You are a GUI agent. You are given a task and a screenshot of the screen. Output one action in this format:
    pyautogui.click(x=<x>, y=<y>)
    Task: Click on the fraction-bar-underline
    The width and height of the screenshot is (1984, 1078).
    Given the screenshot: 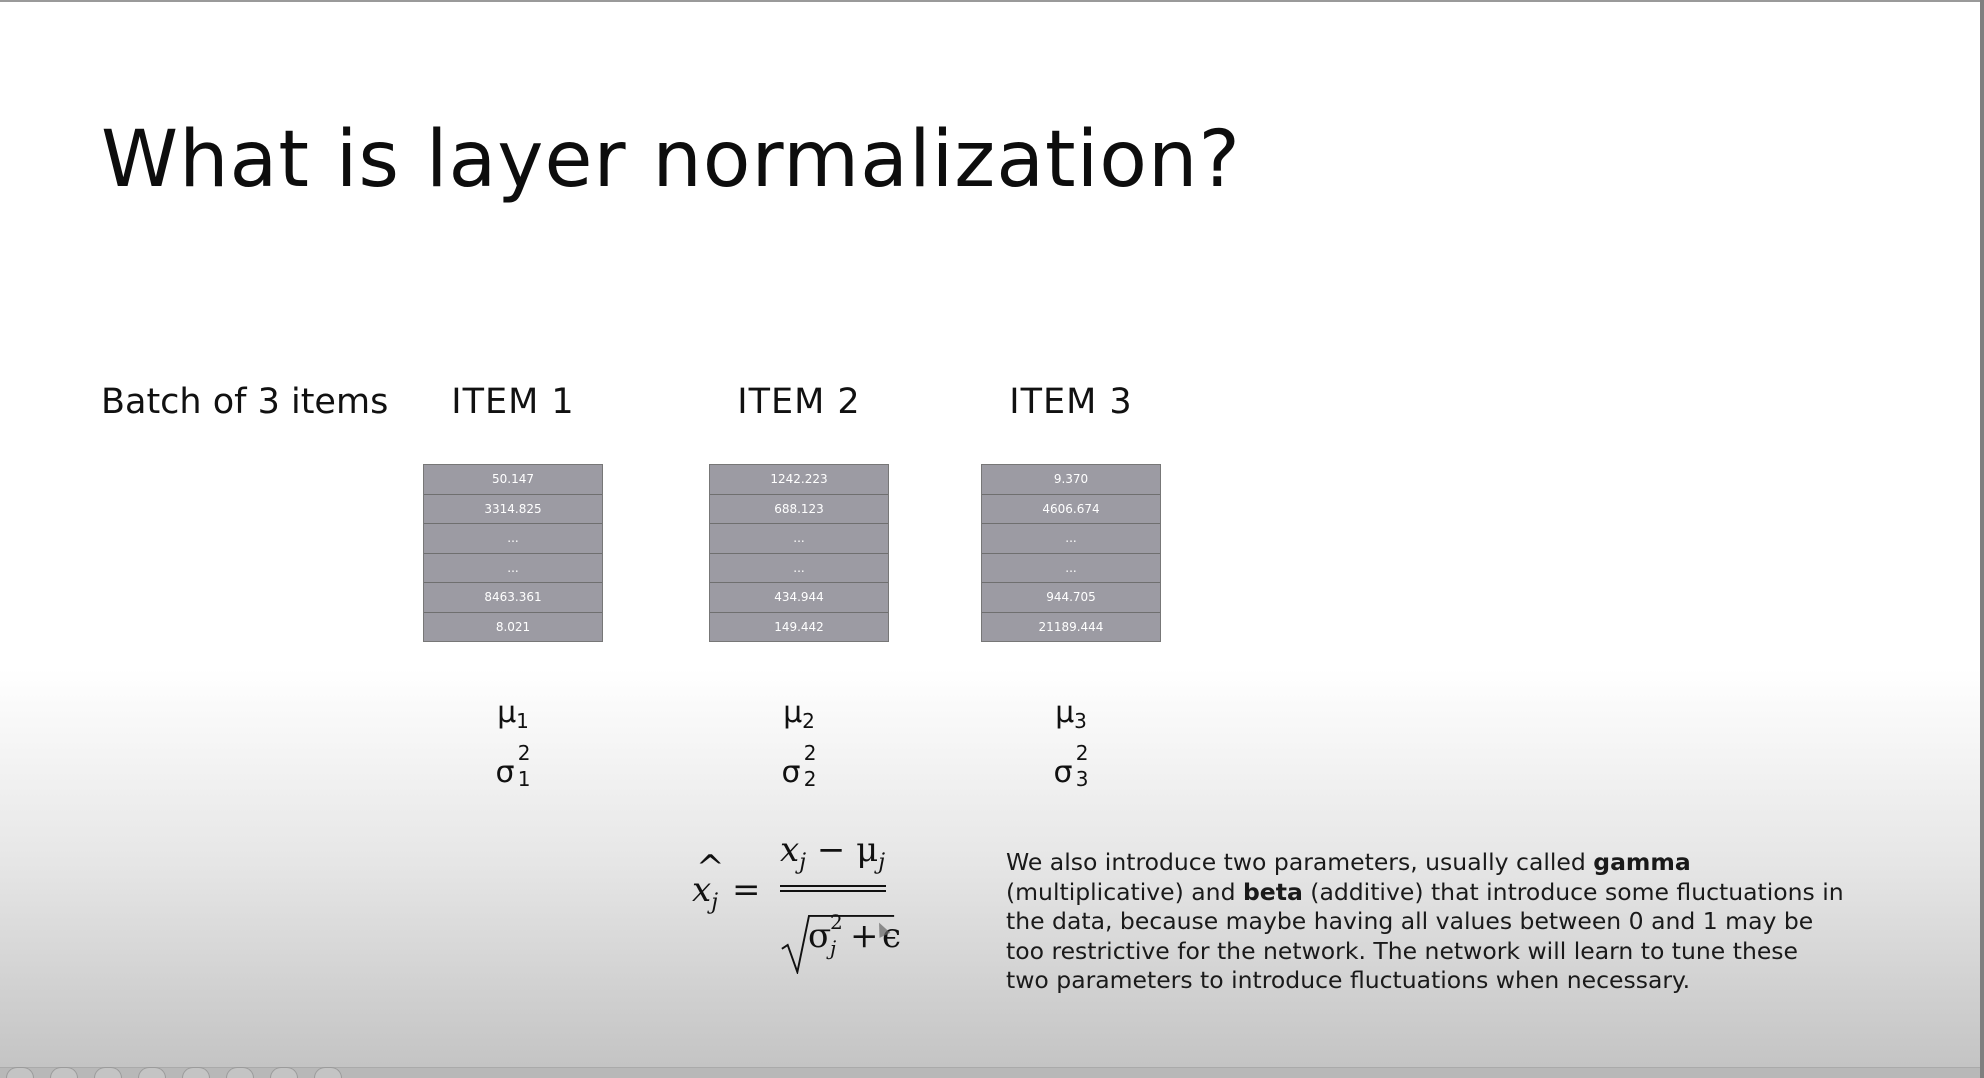 What is the action you would take?
    pyautogui.click(x=833, y=891)
    